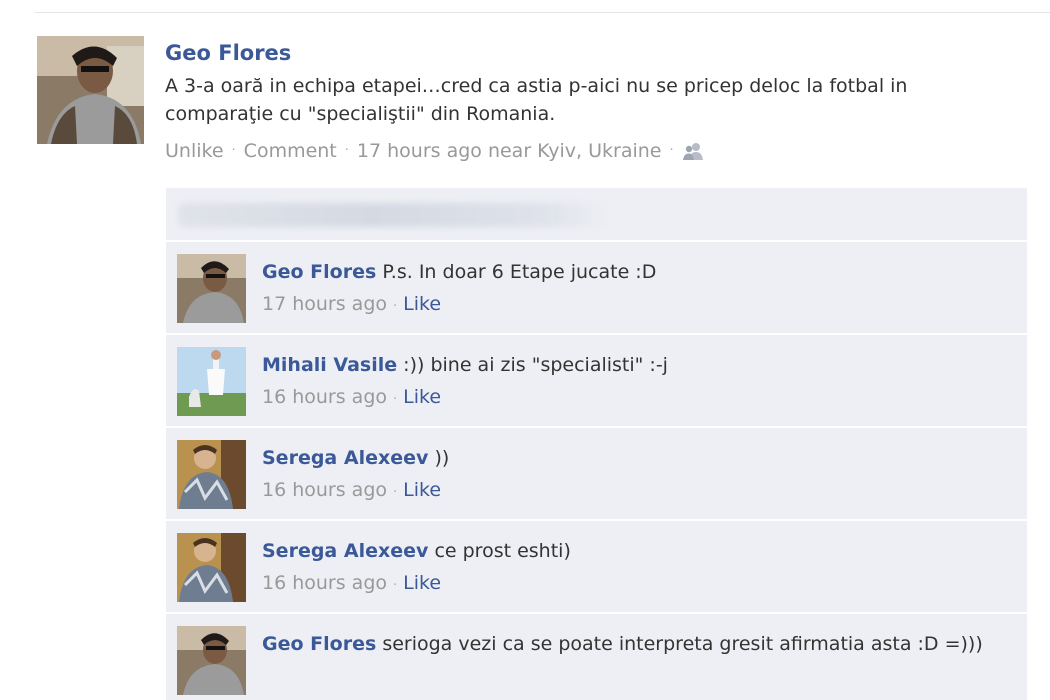  Describe the element at coordinates (502, 551) in the screenshot. I see `comment-text: ce prost eshti)` at that location.